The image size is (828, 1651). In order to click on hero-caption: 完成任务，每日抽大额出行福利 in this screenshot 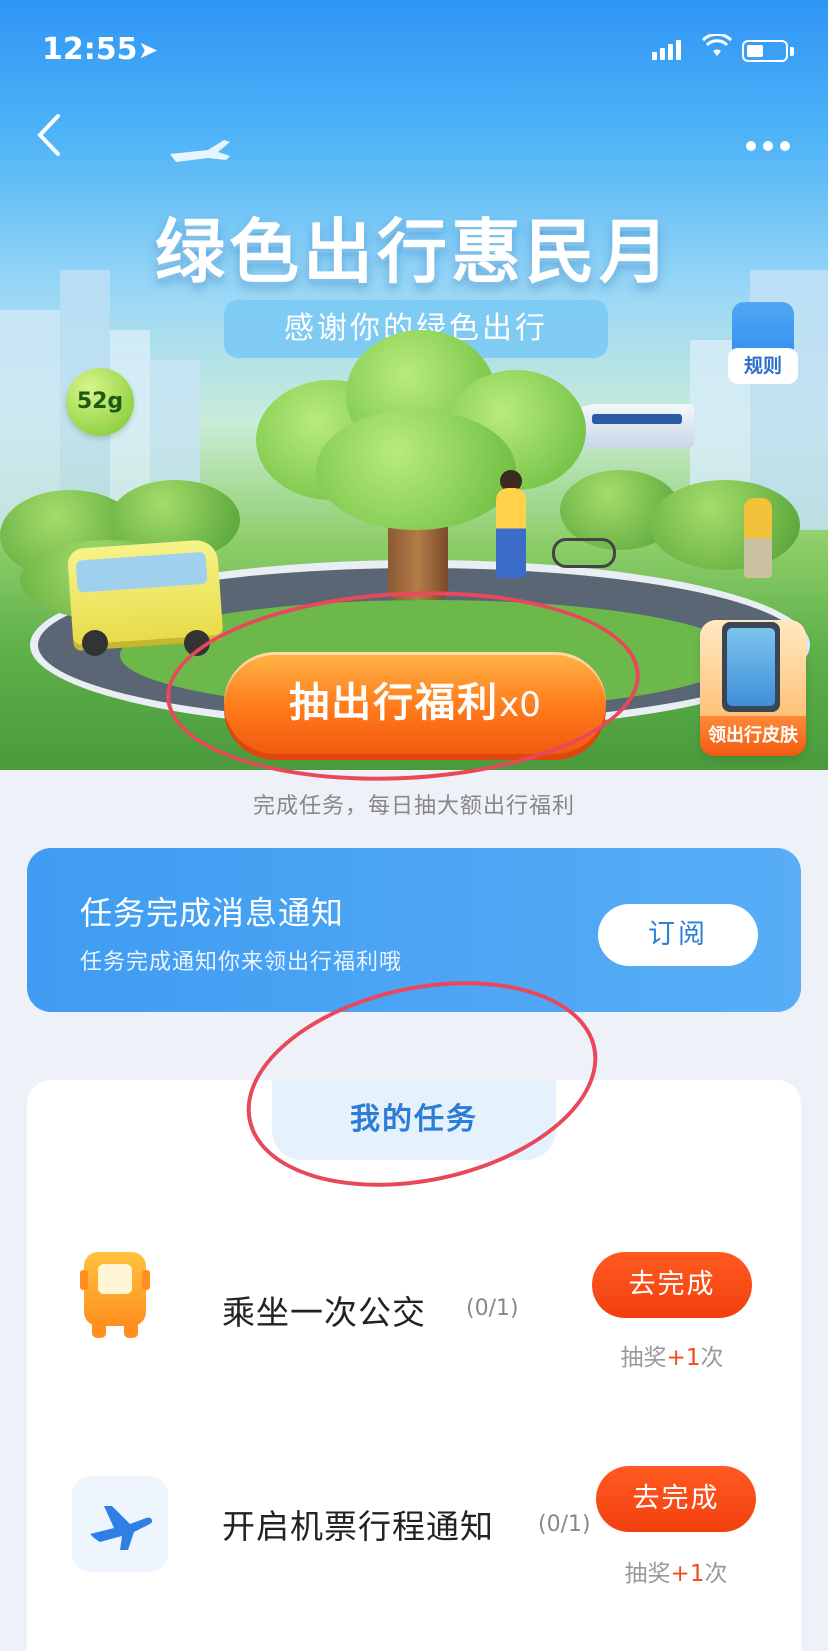, I will do `click(413, 806)`.